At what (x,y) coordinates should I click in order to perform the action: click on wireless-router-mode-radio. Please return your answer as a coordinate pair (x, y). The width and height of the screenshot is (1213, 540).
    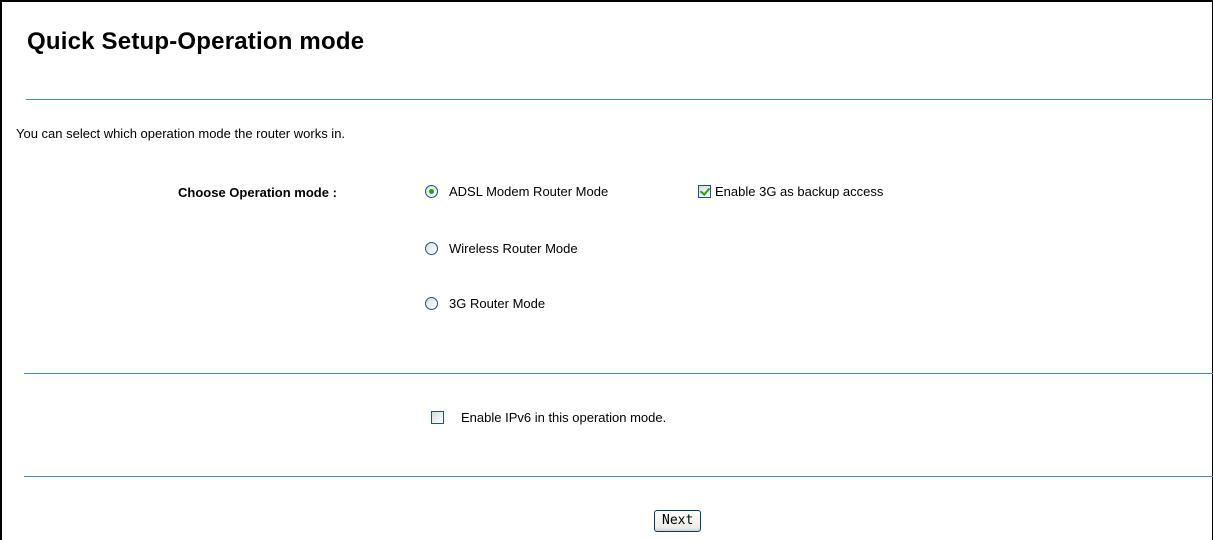
    Looking at the image, I should click on (431, 248).